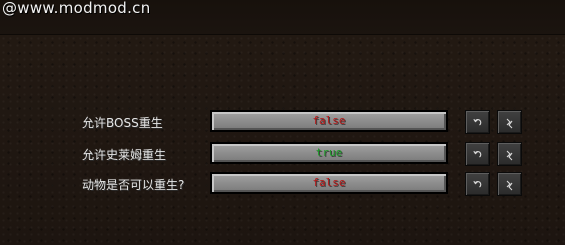 This screenshot has width=565, height=245. I want to click on option-label: 允许BOSS重生, so click(122, 123).